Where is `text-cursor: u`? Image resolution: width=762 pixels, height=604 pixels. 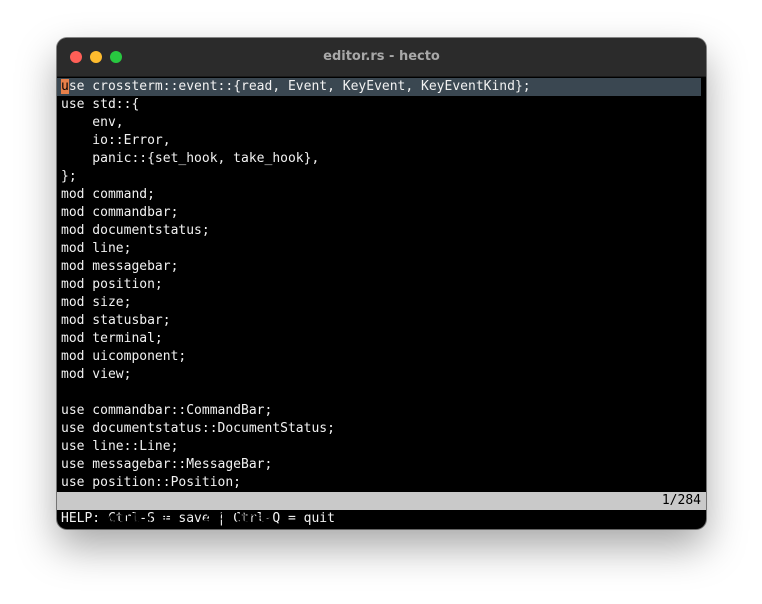 text-cursor: u is located at coordinates (65, 86).